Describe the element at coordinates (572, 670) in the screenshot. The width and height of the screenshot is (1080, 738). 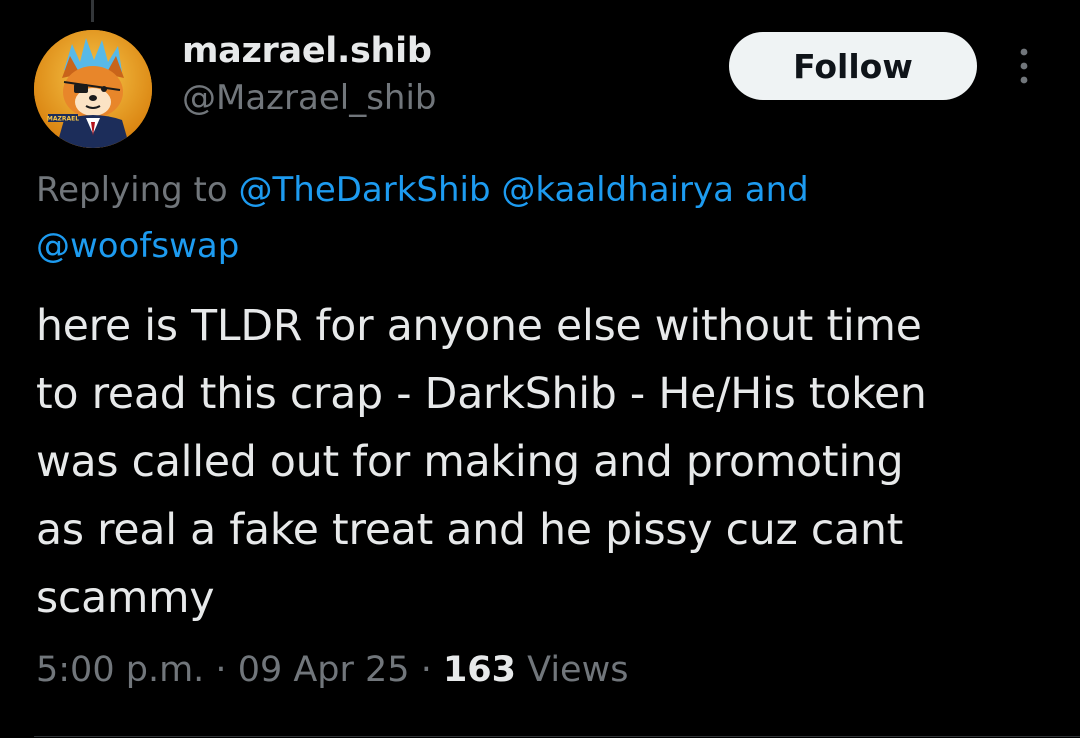
I see `views-label: Views` at that location.